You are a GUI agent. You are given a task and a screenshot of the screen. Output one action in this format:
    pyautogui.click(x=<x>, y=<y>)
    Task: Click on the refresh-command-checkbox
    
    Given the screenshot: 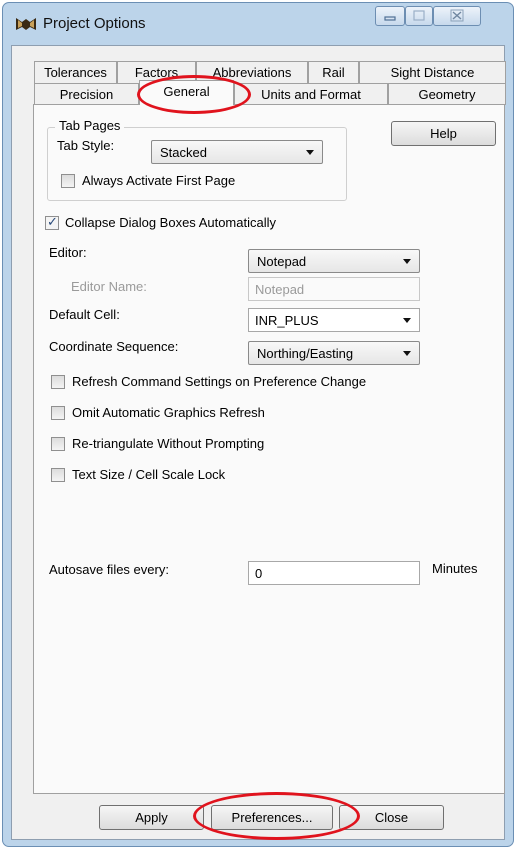 What is the action you would take?
    pyautogui.click(x=58, y=382)
    